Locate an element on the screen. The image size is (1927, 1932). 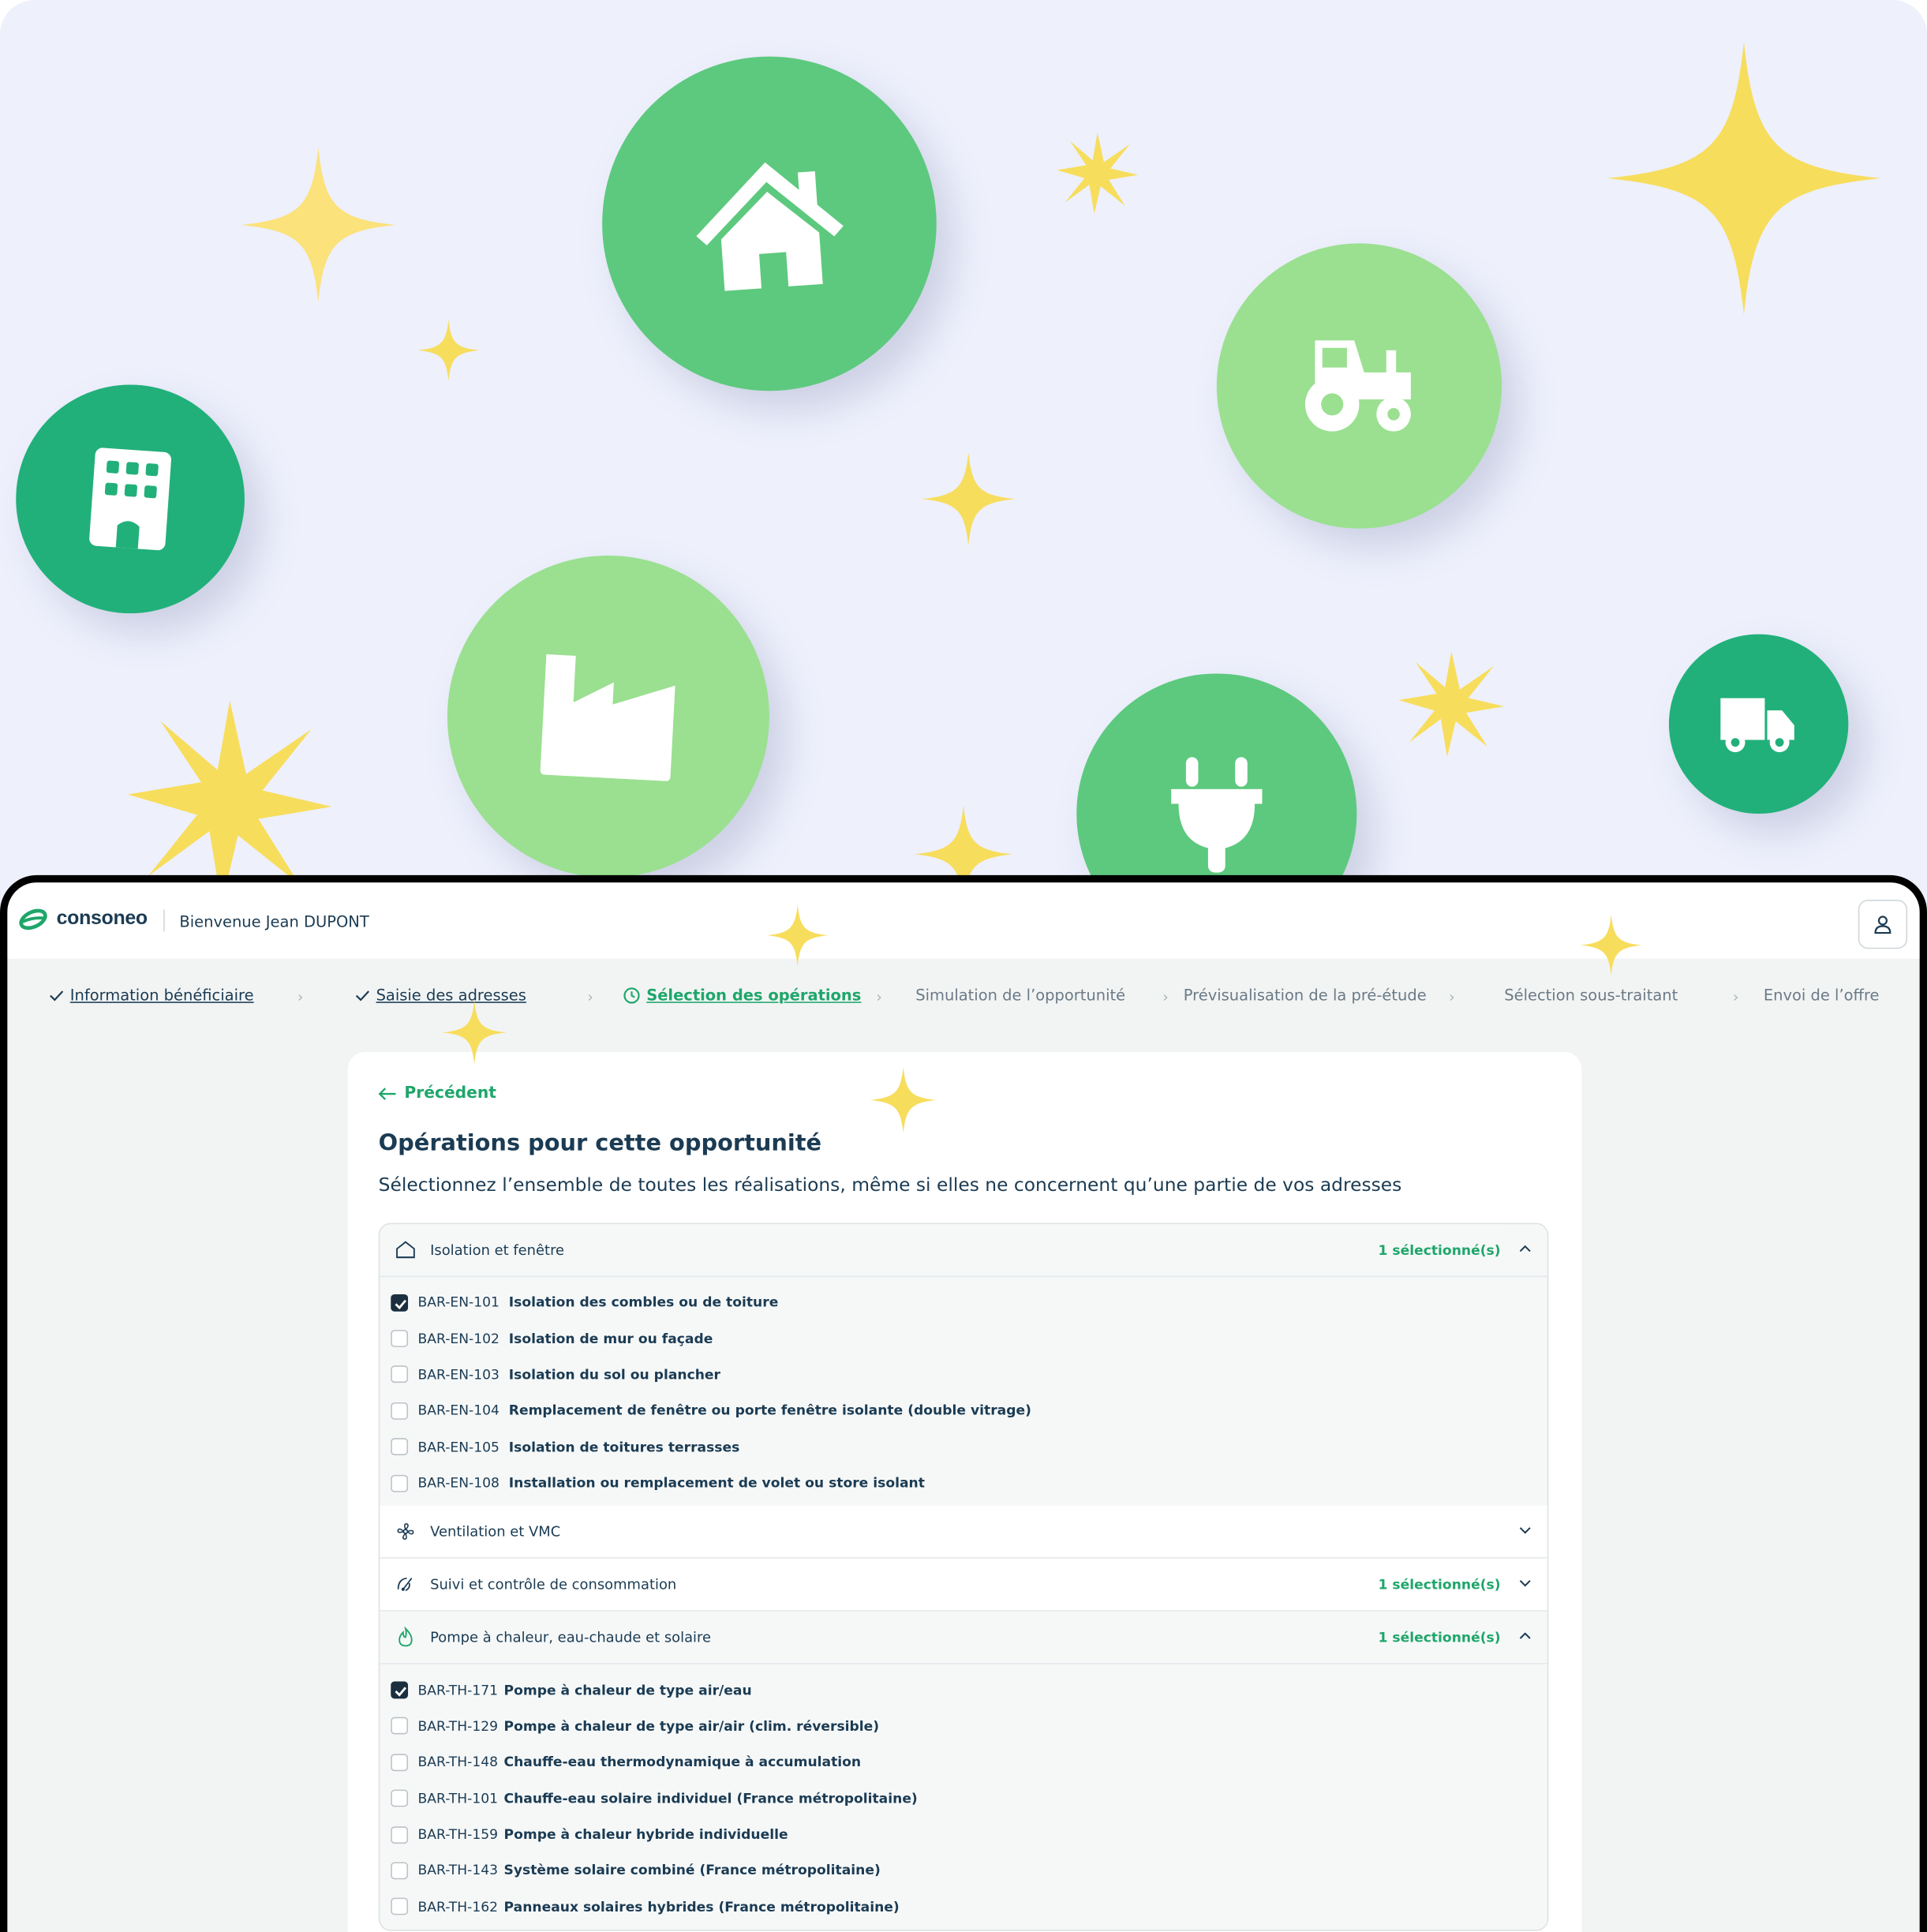
chevron-down-icon is located at coordinates (1525, 1584).